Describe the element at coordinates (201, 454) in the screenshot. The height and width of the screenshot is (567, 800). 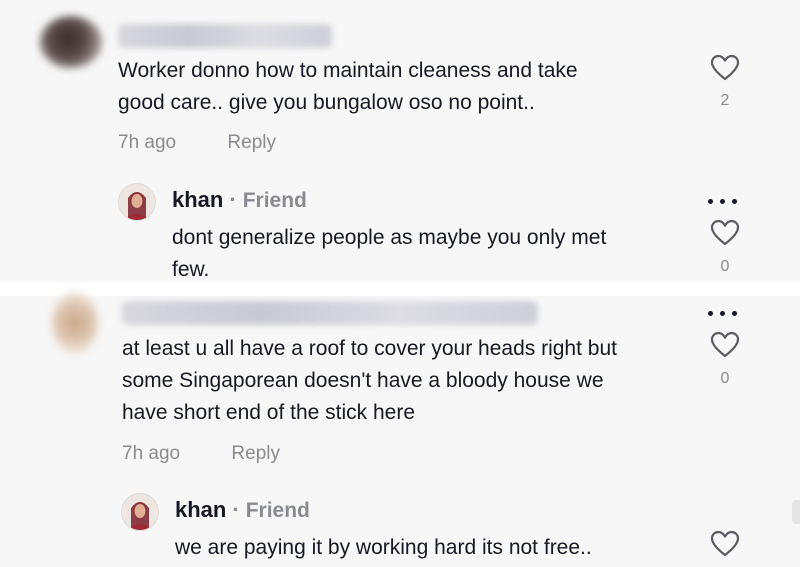
I see `comment-meta-2: 7h ago Reply` at that location.